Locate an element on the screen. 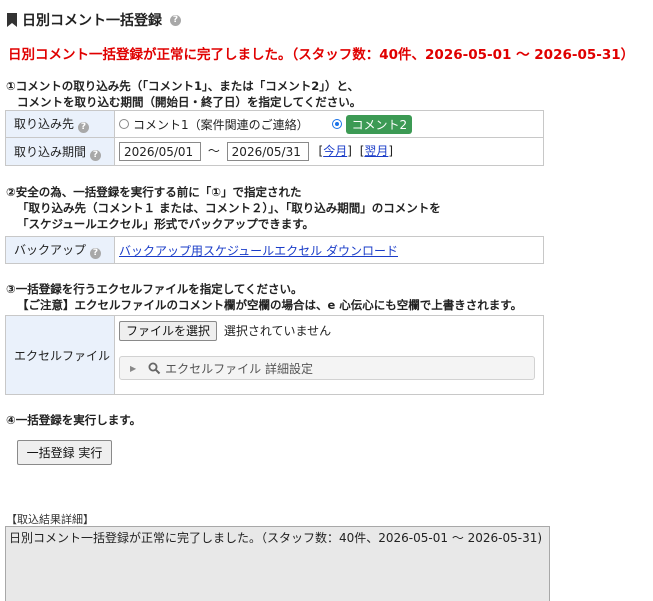 This screenshot has width=653, height=601. step3-line1: ③一括登録を行うエクセルファイルを指定してください。 is located at coordinates (154, 289).